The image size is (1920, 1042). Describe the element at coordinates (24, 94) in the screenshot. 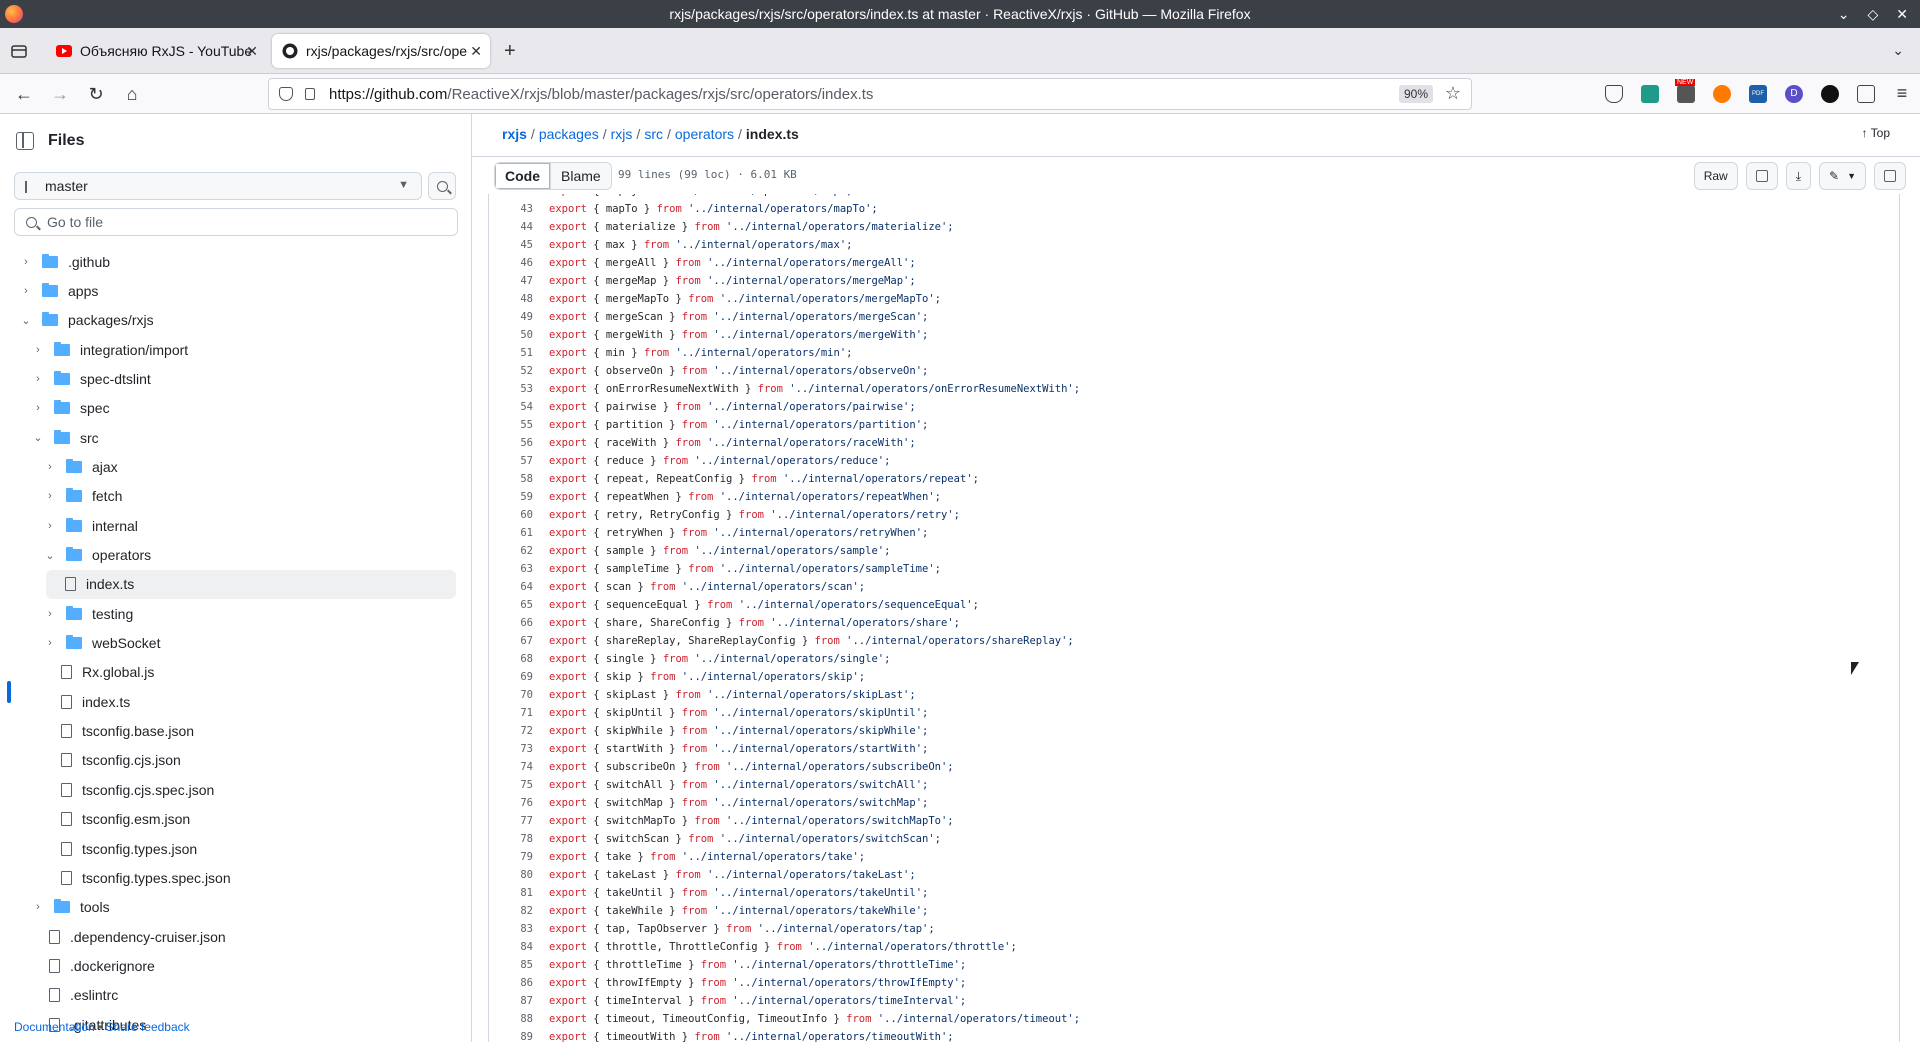

I see `back-icon: ←` at that location.